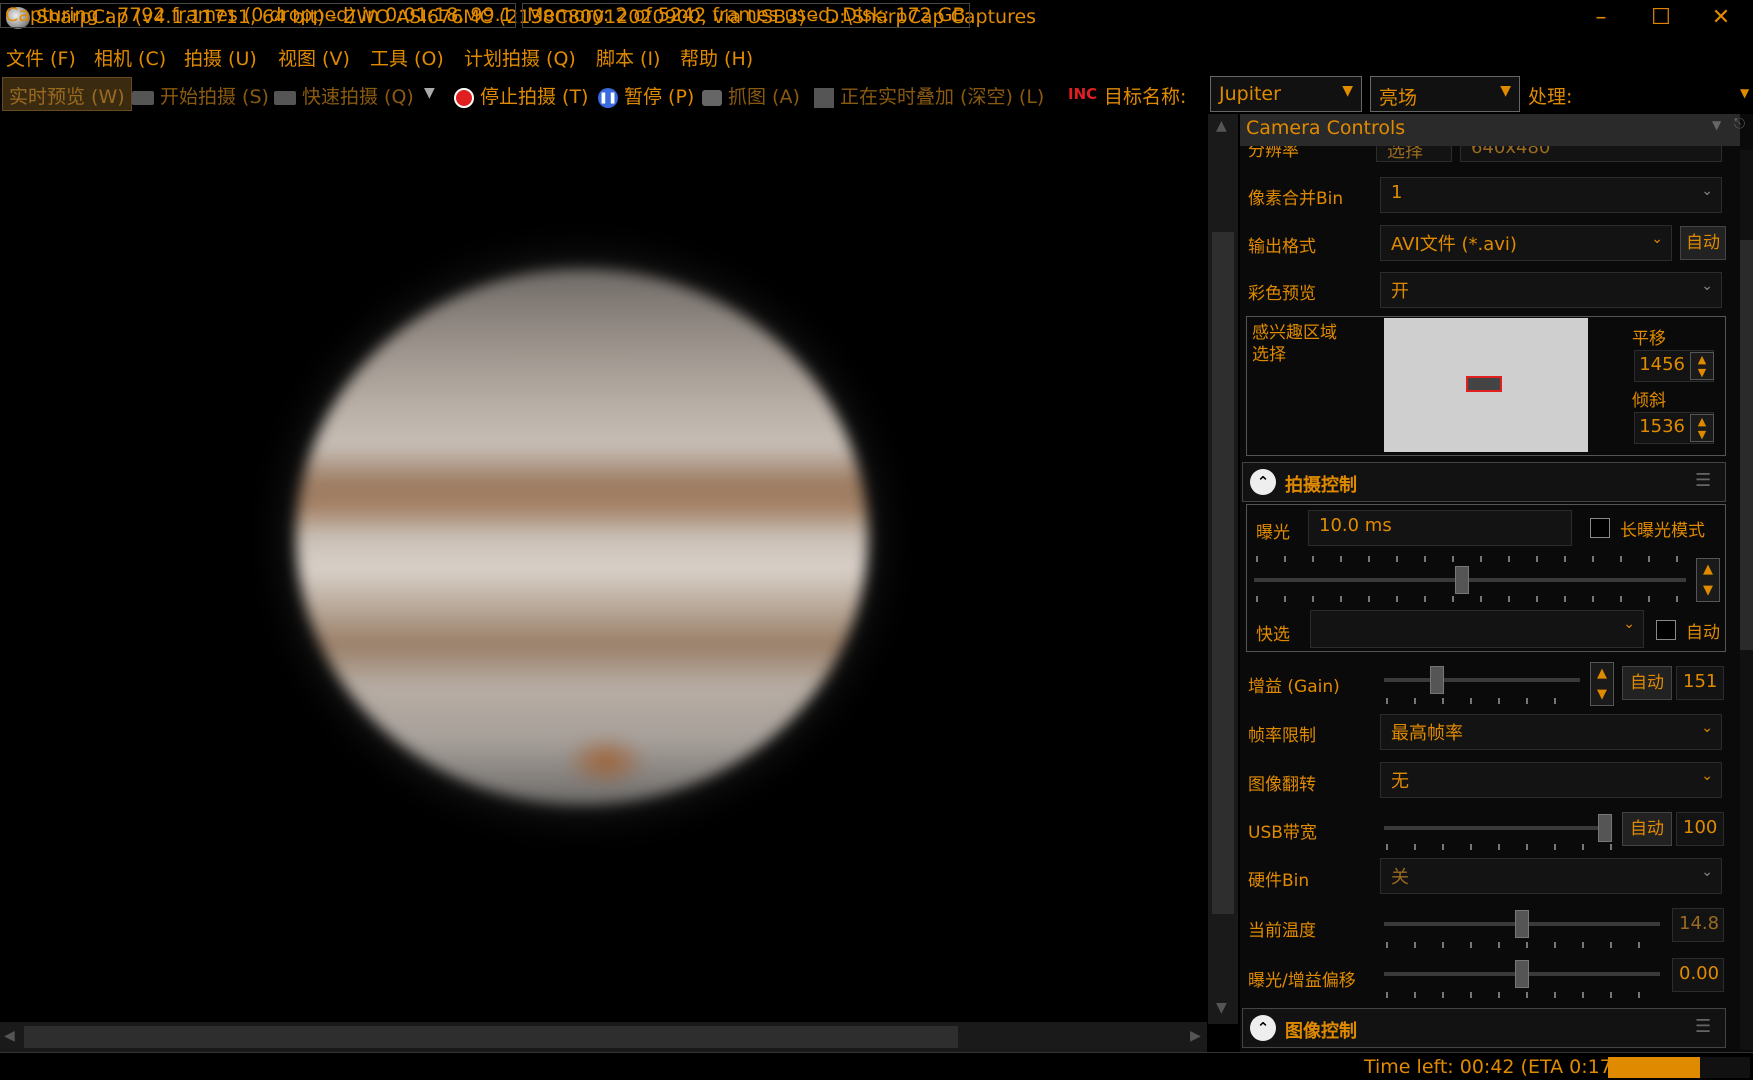 This screenshot has height=1080, width=1753. I want to click on usb-bandwidth-ticks, so click(1500, 847).